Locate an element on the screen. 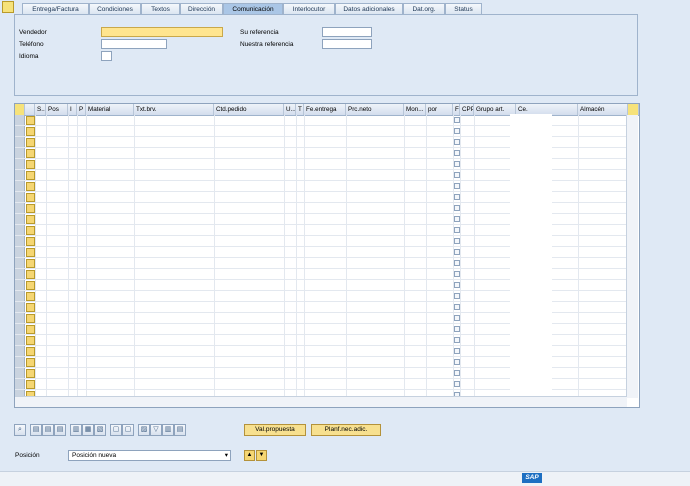  tab-textos: Textos is located at coordinates (160, 8).